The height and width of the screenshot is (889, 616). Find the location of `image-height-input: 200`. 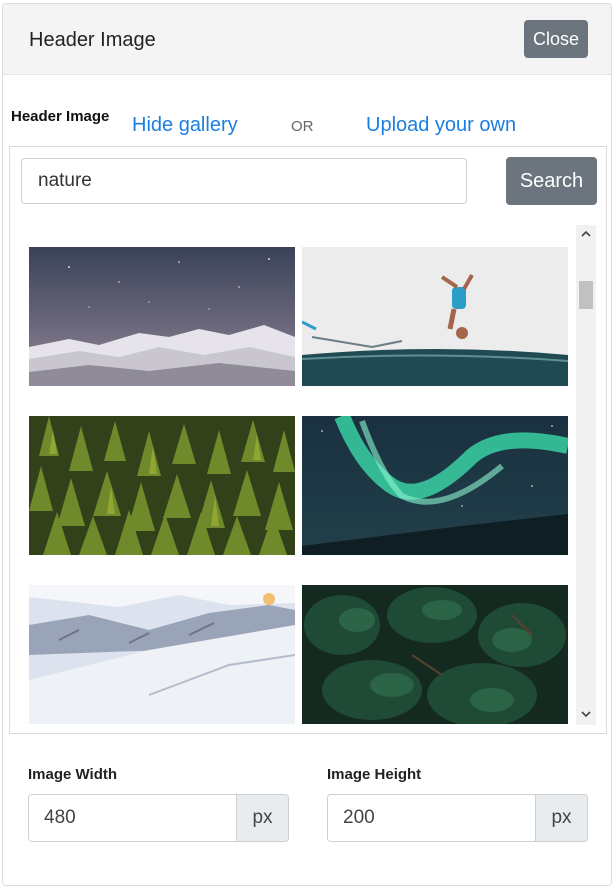

image-height-input: 200 is located at coordinates (432, 818).